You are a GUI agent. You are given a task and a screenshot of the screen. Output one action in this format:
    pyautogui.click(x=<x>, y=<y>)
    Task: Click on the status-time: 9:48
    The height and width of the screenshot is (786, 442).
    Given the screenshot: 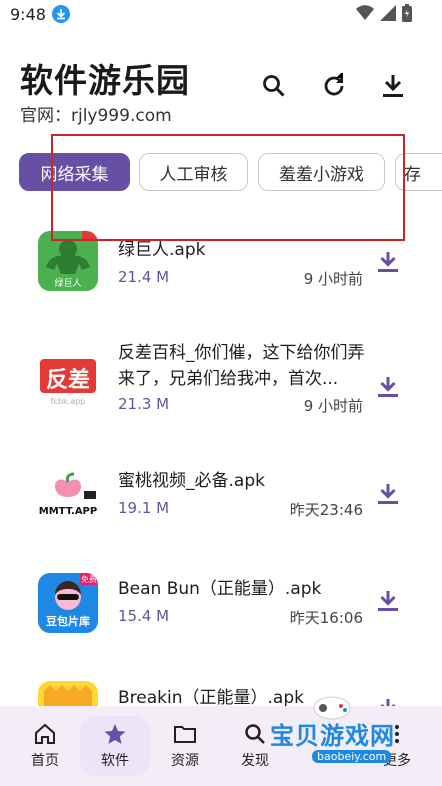 What is the action you would take?
    pyautogui.click(x=28, y=14)
    